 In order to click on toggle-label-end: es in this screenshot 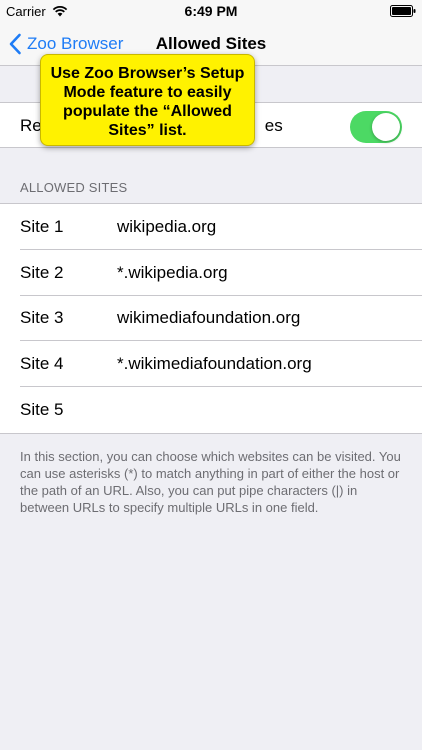, I will do `click(273, 125)`.